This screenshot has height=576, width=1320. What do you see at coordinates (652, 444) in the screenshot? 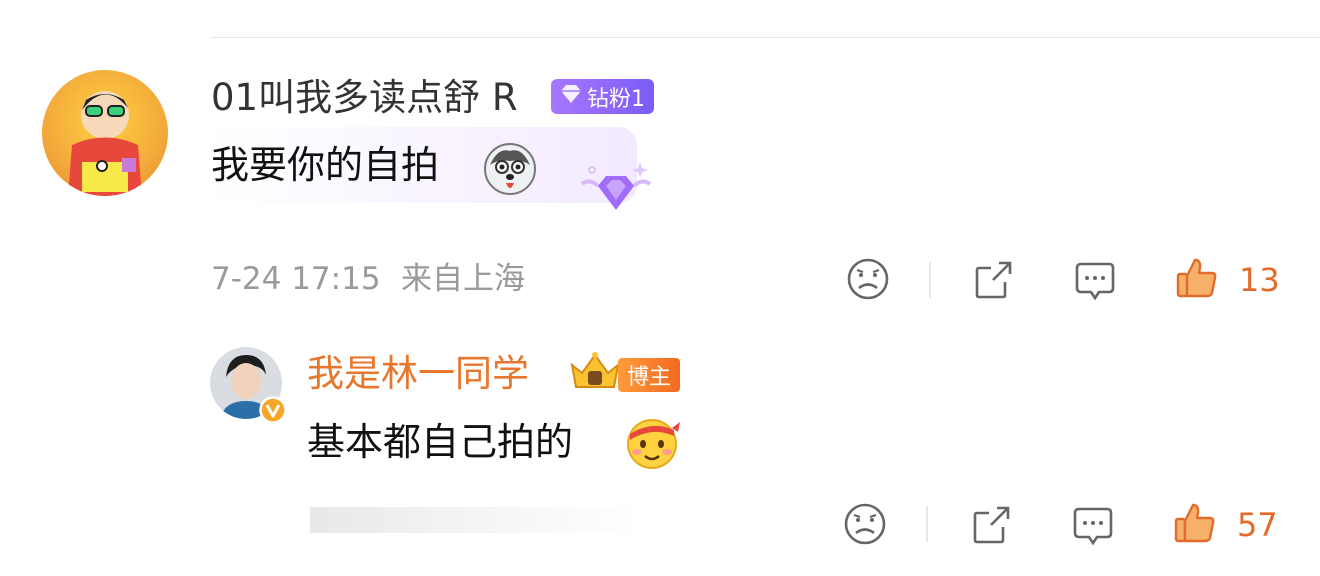
I see `blushing-emoji-icon` at bounding box center [652, 444].